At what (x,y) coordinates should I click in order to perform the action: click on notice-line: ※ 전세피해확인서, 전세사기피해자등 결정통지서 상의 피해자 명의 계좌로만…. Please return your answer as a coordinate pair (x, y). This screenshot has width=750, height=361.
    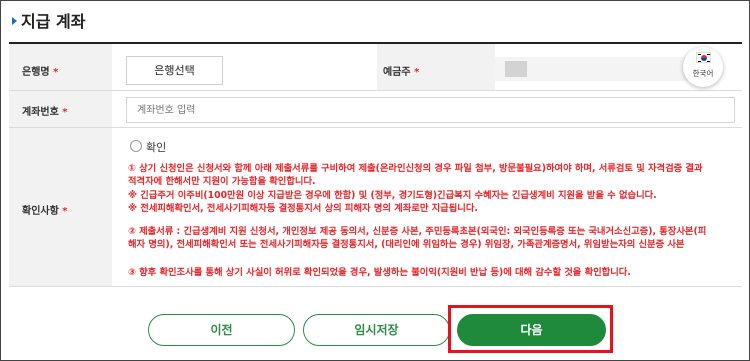
    Looking at the image, I should click on (303, 208).